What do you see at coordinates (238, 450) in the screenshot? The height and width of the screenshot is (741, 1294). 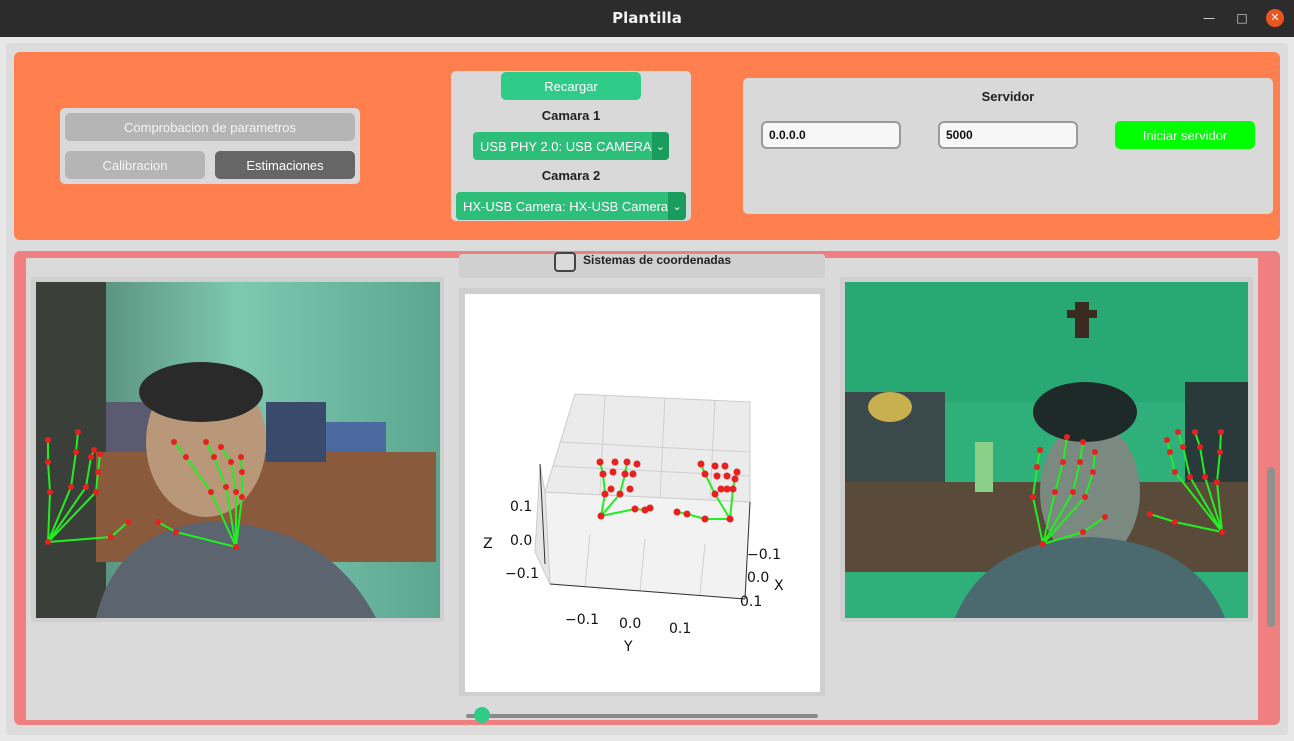 I see `camera1-feed` at bounding box center [238, 450].